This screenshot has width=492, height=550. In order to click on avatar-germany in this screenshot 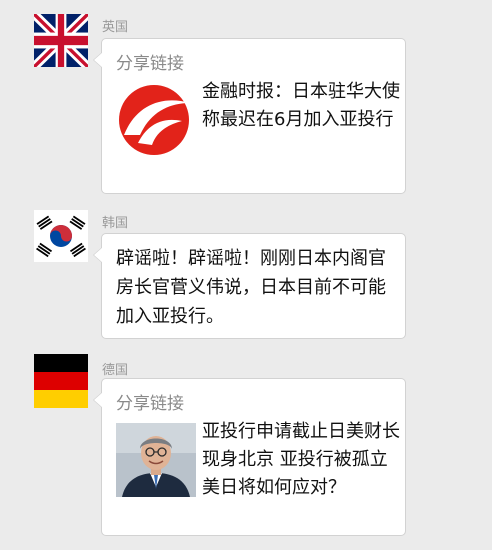, I will do `click(61, 381)`.